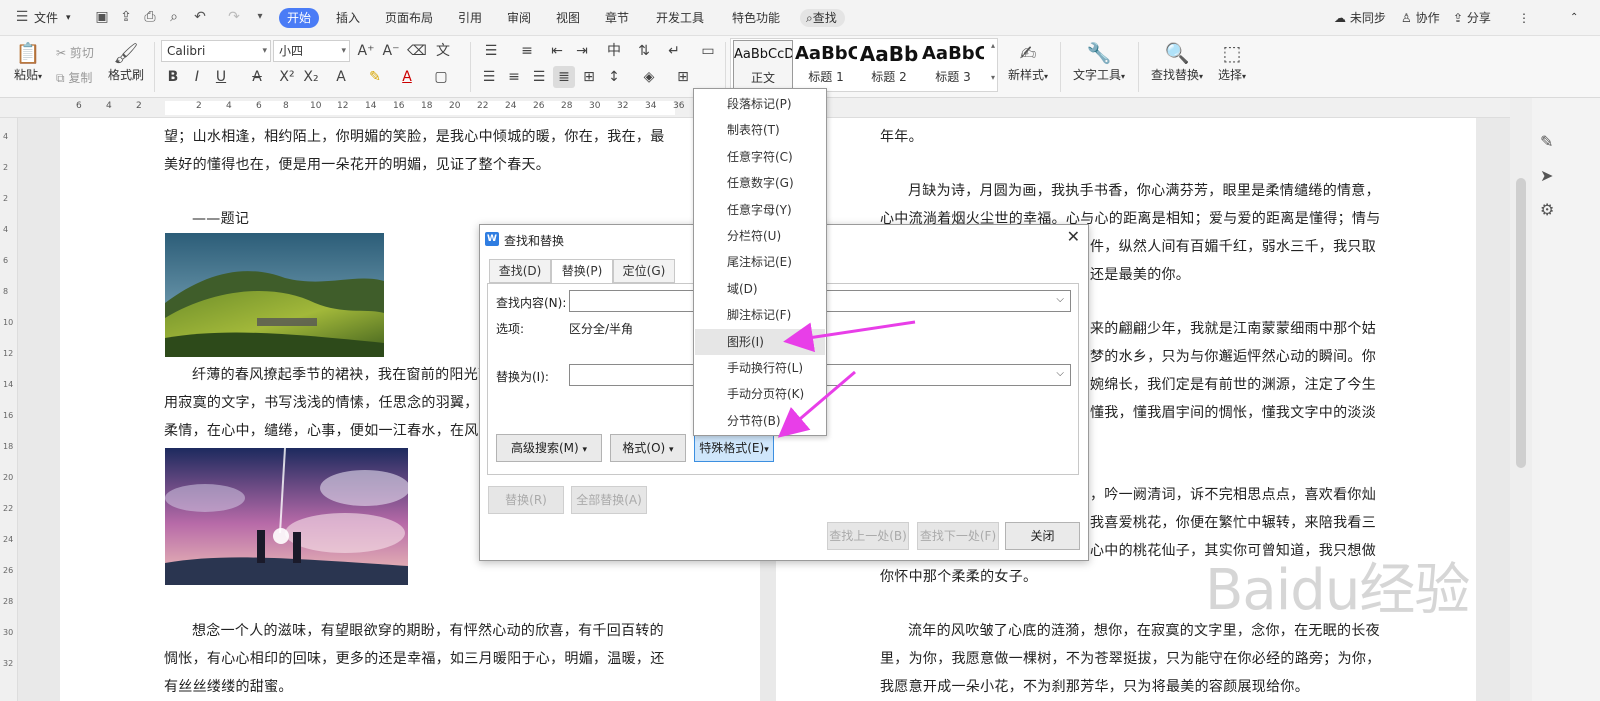 The image size is (1600, 701). Describe the element at coordinates (849, 336) in the screenshot. I see `arrow-to-graphic-item` at that location.